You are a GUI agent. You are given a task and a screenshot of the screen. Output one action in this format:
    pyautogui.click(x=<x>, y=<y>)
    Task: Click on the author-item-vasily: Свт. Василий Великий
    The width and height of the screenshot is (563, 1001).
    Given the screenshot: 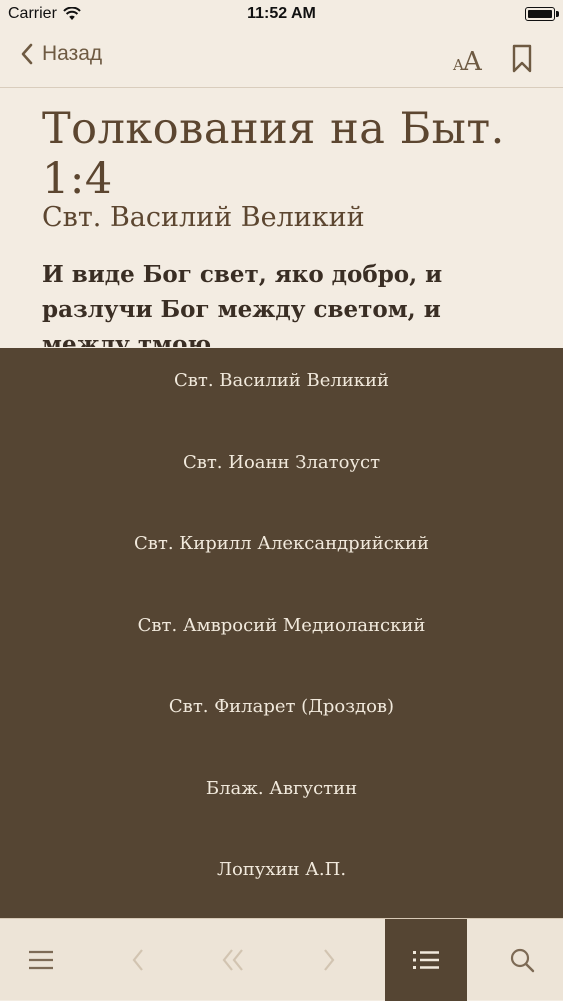 What is the action you would take?
    pyautogui.click(x=281, y=381)
    